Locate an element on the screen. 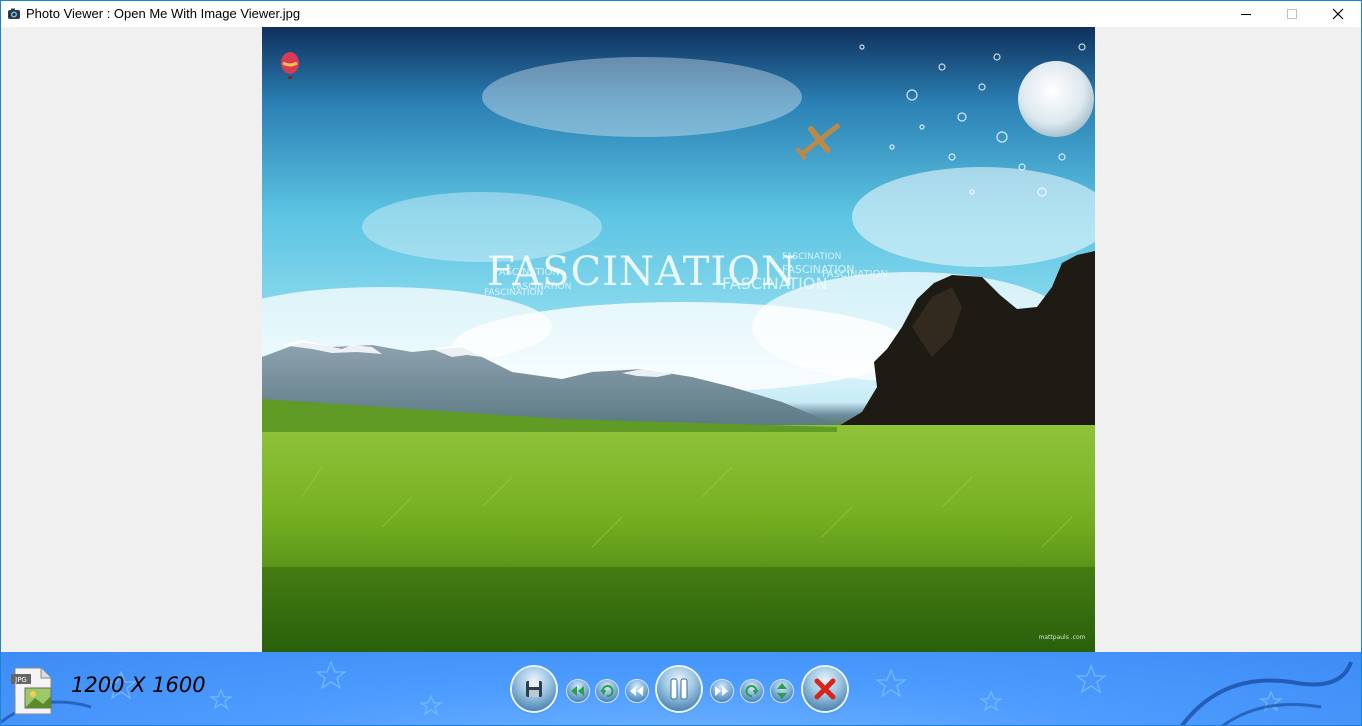  rotate-right-button is located at coordinates (752, 691).